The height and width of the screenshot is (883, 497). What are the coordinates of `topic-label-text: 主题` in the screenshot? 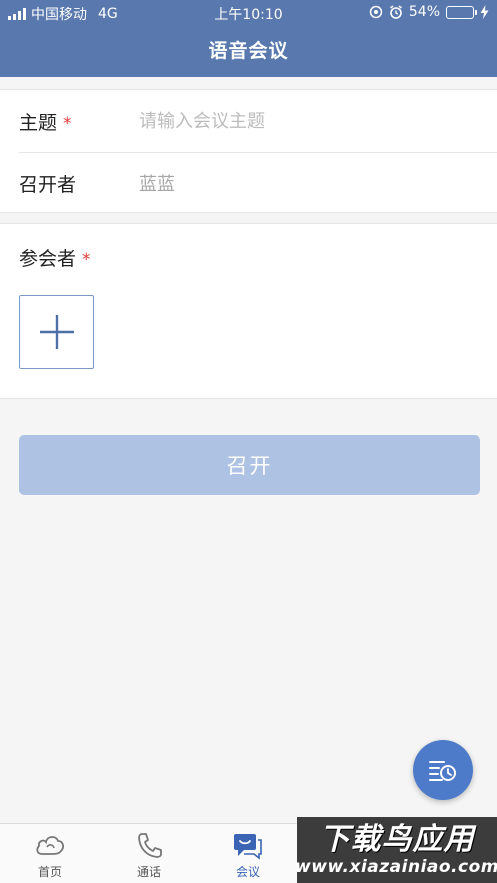 It's located at (38, 122).